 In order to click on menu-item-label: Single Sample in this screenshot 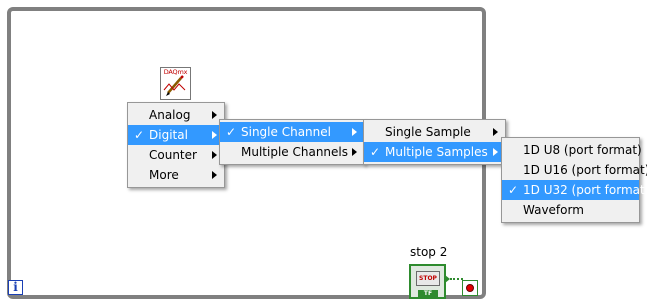, I will do `click(428, 132)`.